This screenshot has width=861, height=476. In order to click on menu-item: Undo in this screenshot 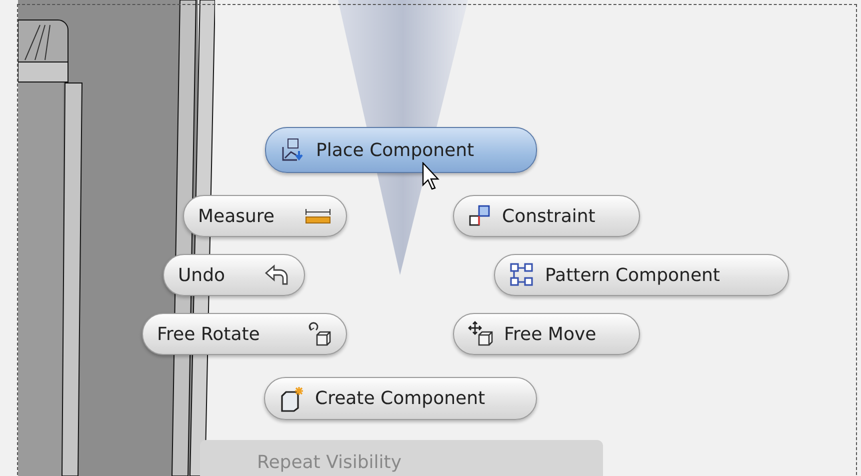, I will do `click(234, 275)`.